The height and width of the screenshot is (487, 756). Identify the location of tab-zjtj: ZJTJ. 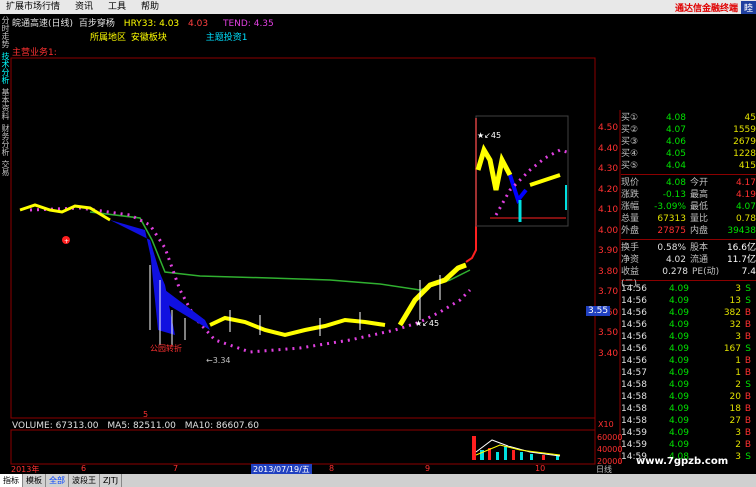
(111, 480).